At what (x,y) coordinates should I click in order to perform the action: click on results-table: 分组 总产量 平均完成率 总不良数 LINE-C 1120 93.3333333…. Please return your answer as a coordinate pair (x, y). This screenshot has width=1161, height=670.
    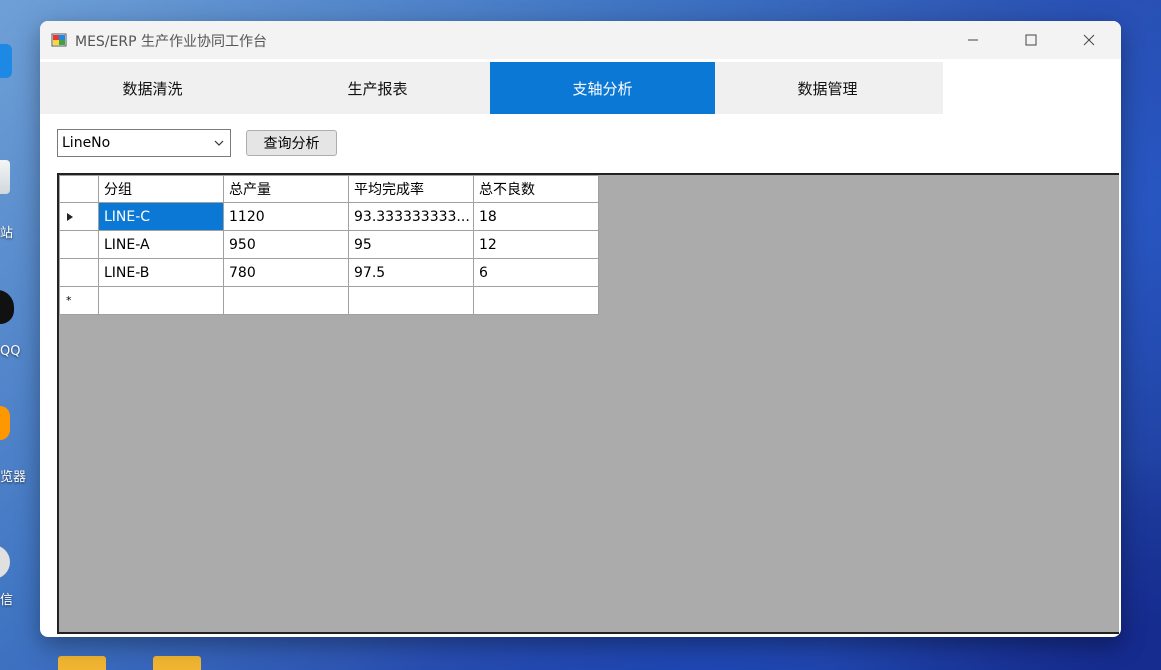
    Looking at the image, I should click on (329, 245).